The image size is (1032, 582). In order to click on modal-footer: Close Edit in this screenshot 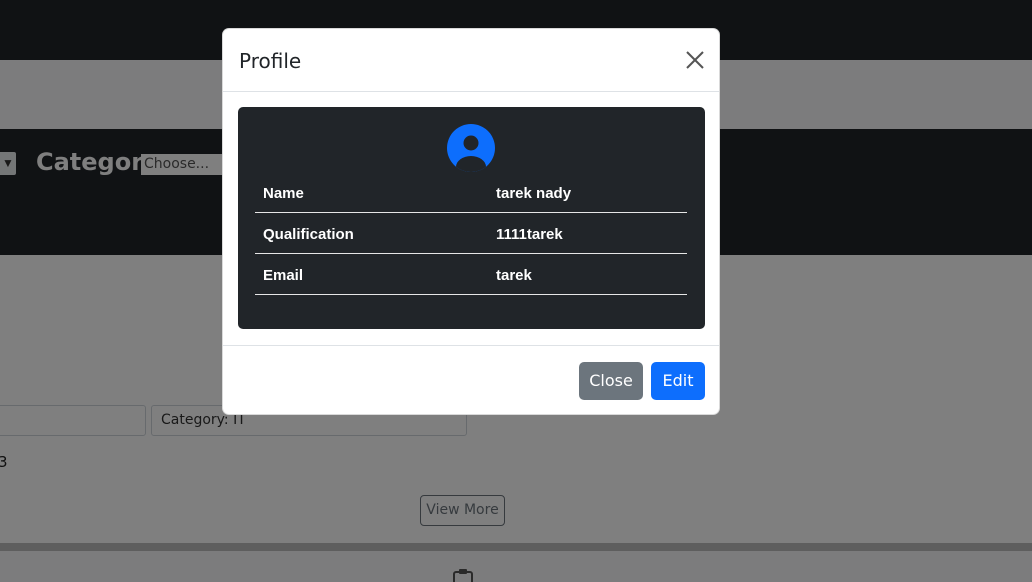, I will do `click(471, 379)`.